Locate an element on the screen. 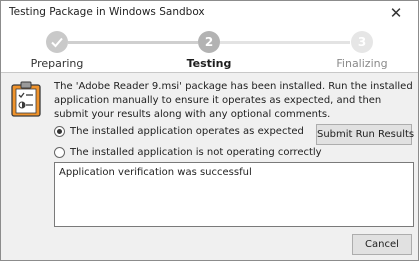 The height and width of the screenshot is (261, 419). progress-line-right is located at coordinates (285, 42).